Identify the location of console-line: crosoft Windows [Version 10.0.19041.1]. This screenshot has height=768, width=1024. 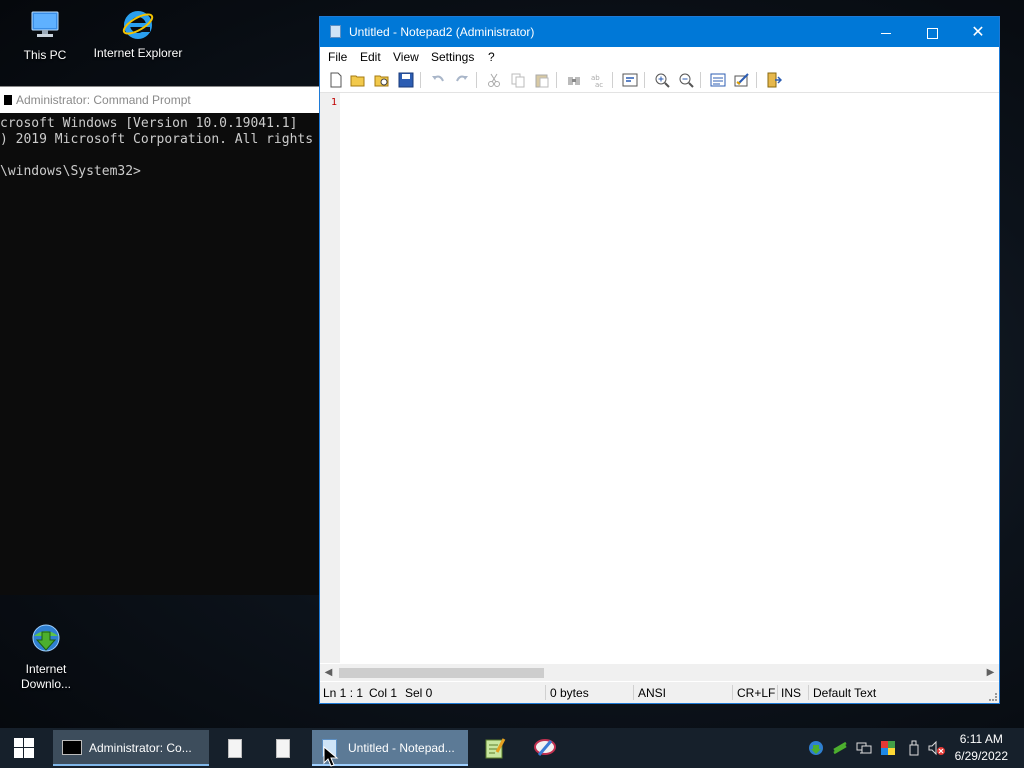
(149, 123).